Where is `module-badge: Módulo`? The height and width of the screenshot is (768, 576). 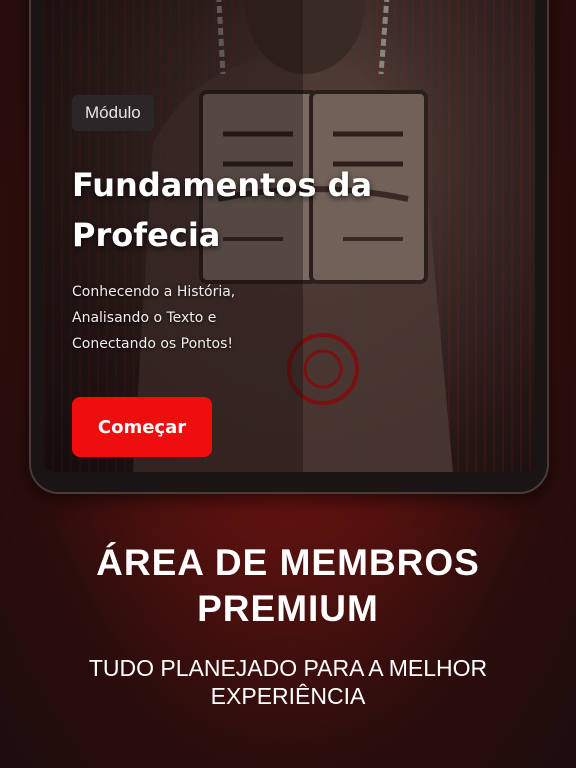 module-badge: Módulo is located at coordinates (113, 113).